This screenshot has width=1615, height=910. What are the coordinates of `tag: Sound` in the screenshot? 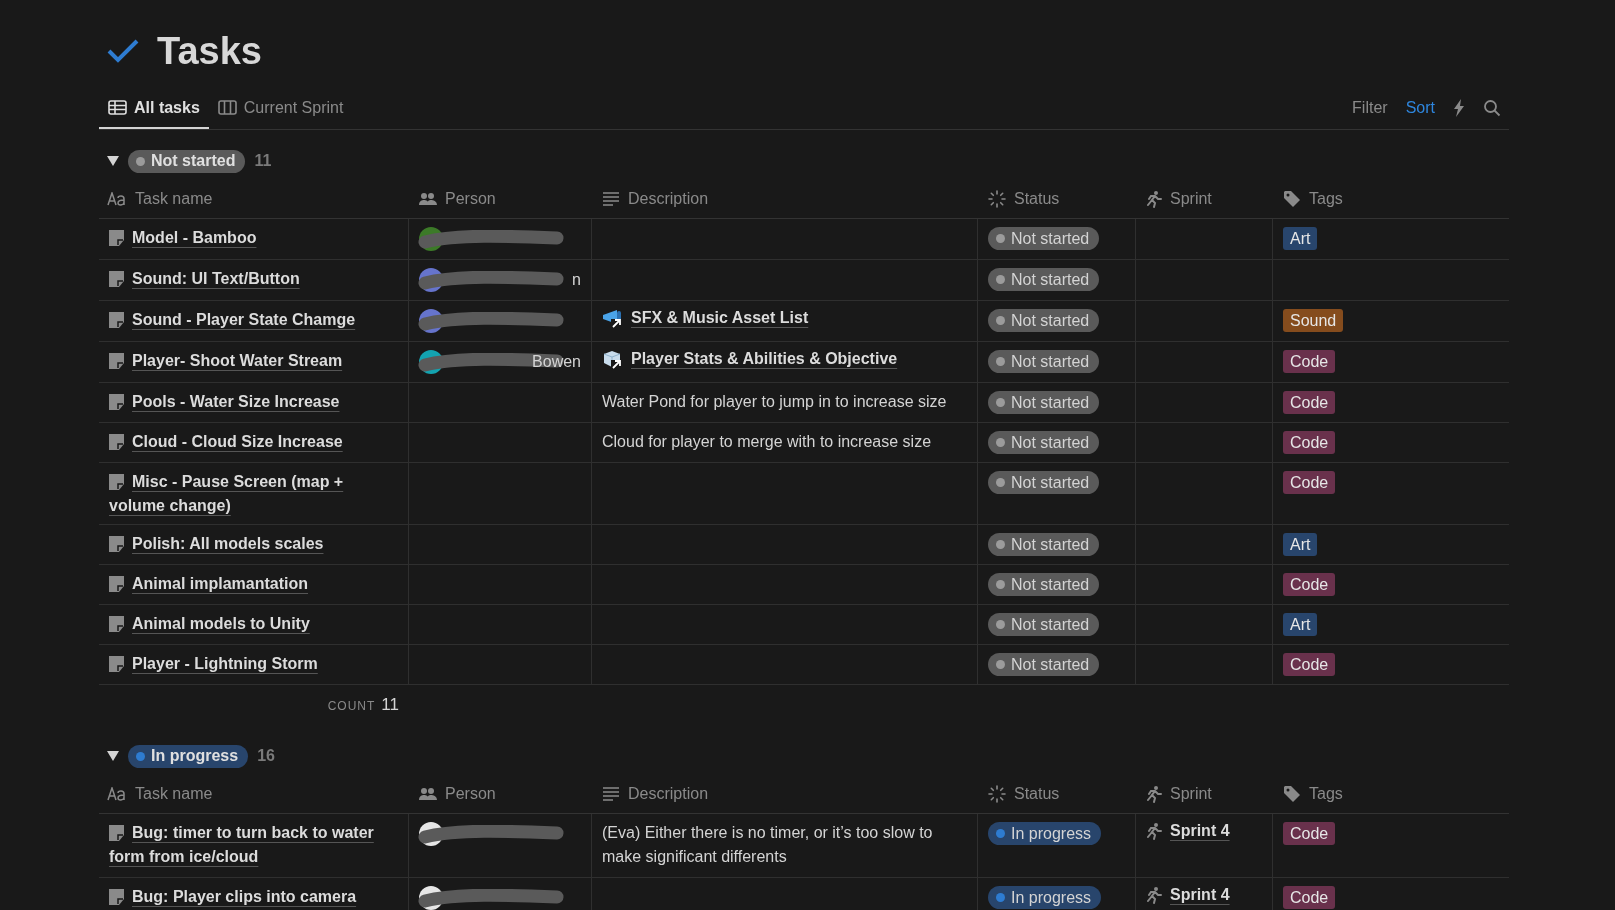 It's located at (1313, 320).